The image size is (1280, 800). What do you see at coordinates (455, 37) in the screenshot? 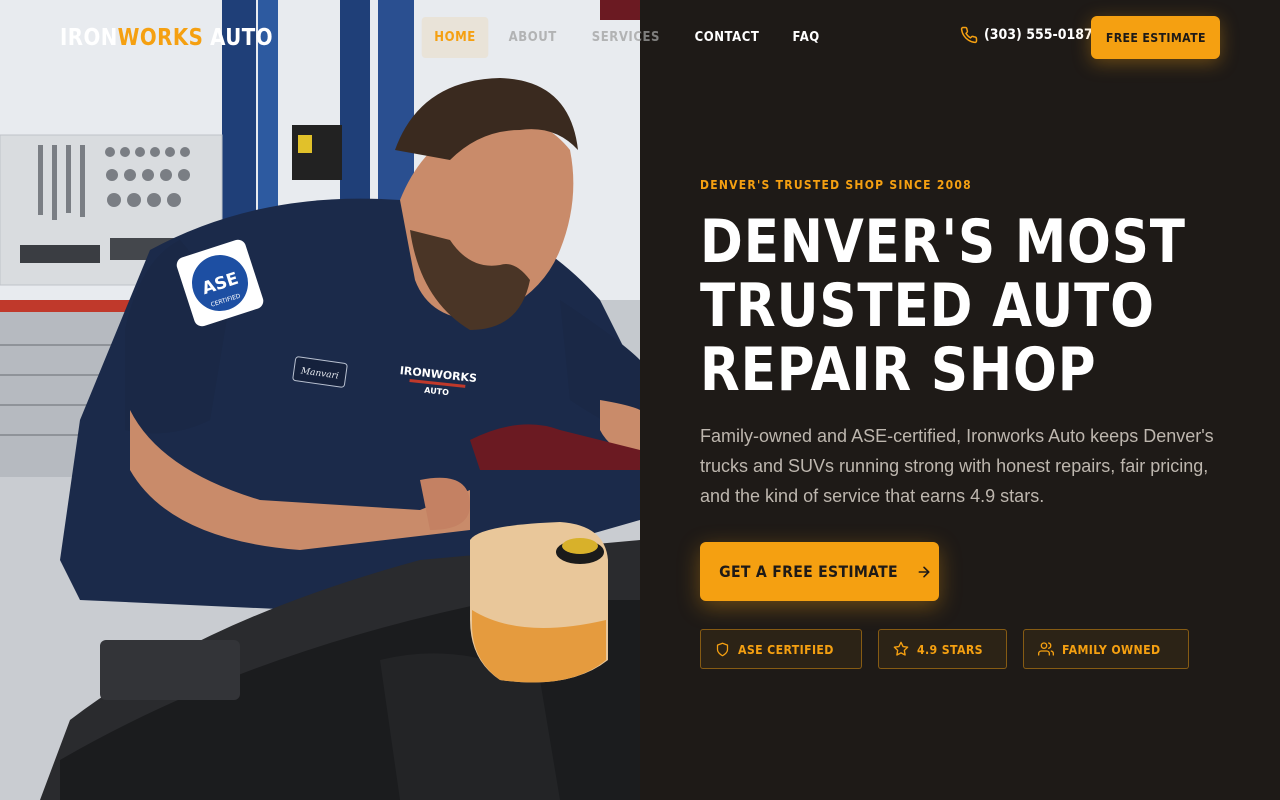
I see `nav-home: HOME` at bounding box center [455, 37].